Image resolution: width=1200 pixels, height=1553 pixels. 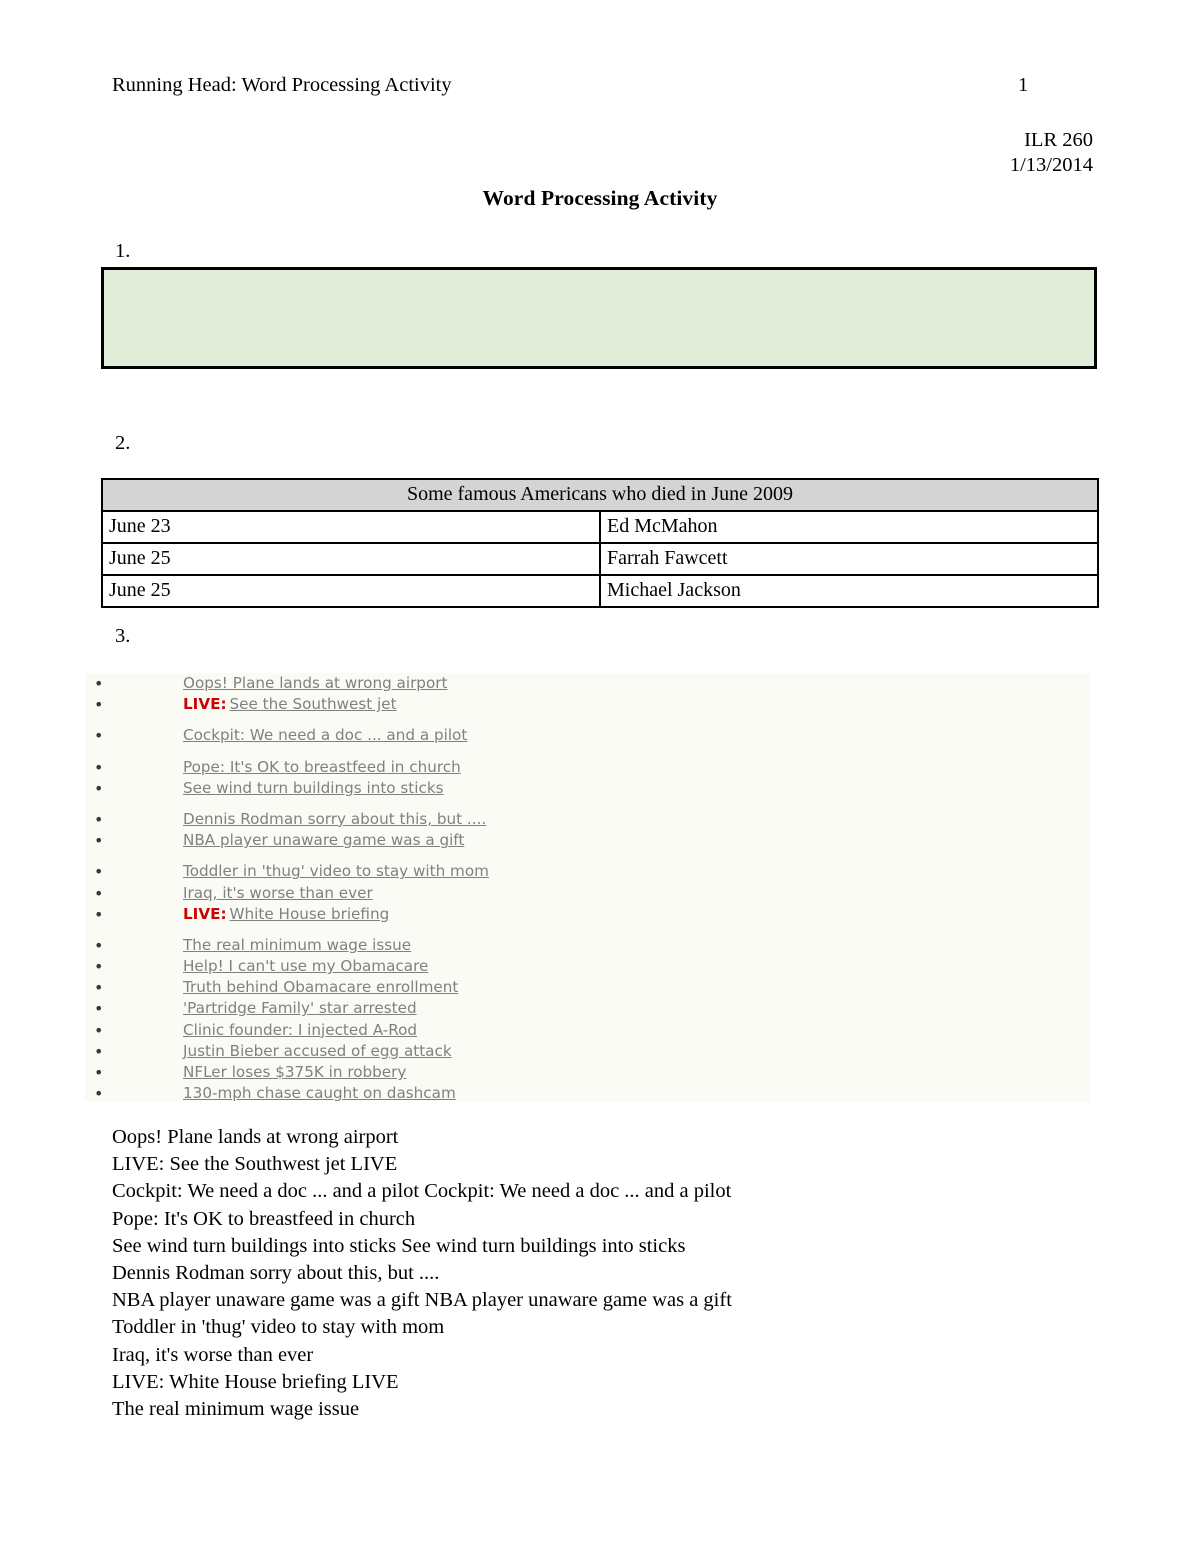 What do you see at coordinates (587, 683) in the screenshot?
I see `headline-list-item: • Oops! Plane lands at wrong airport` at bounding box center [587, 683].